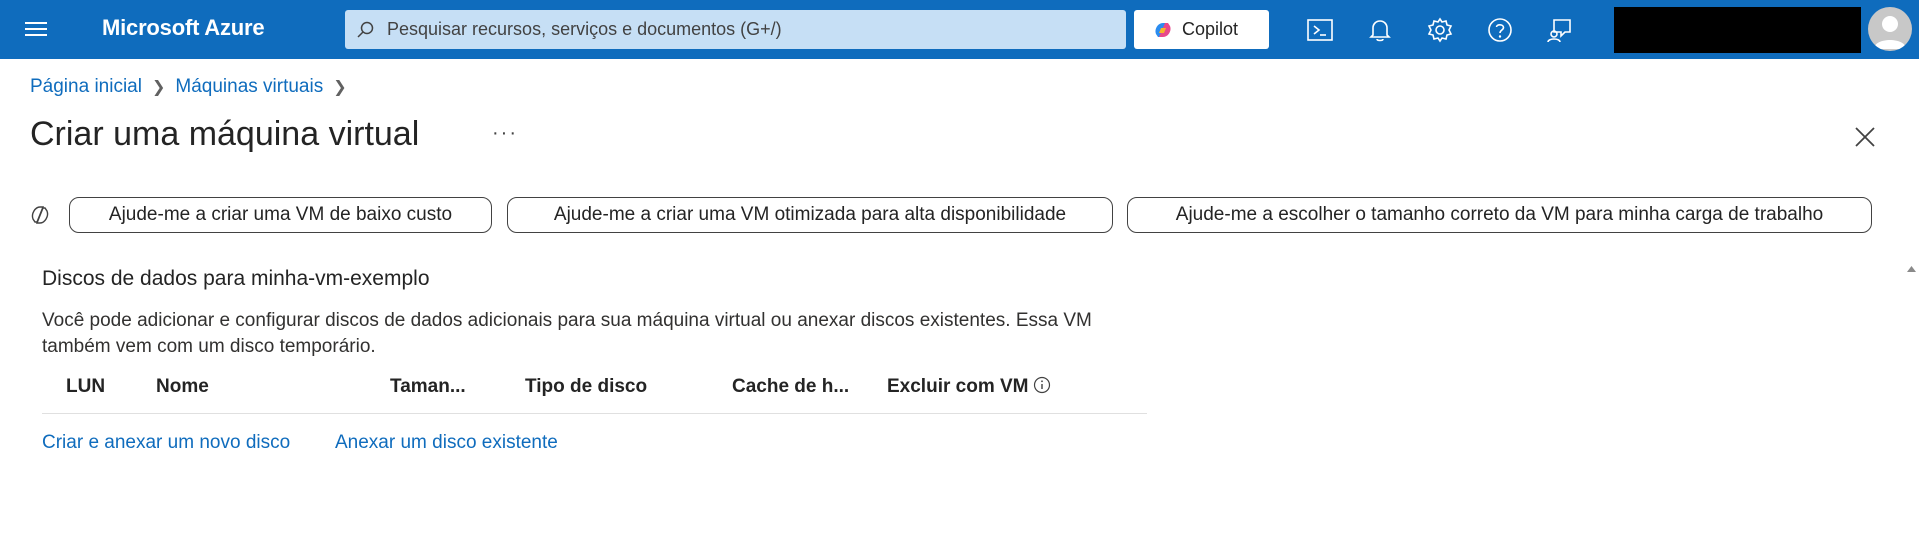 Image resolution: width=1919 pixels, height=533 pixels. Describe the element at coordinates (1042, 385) in the screenshot. I see `info-icon` at that location.